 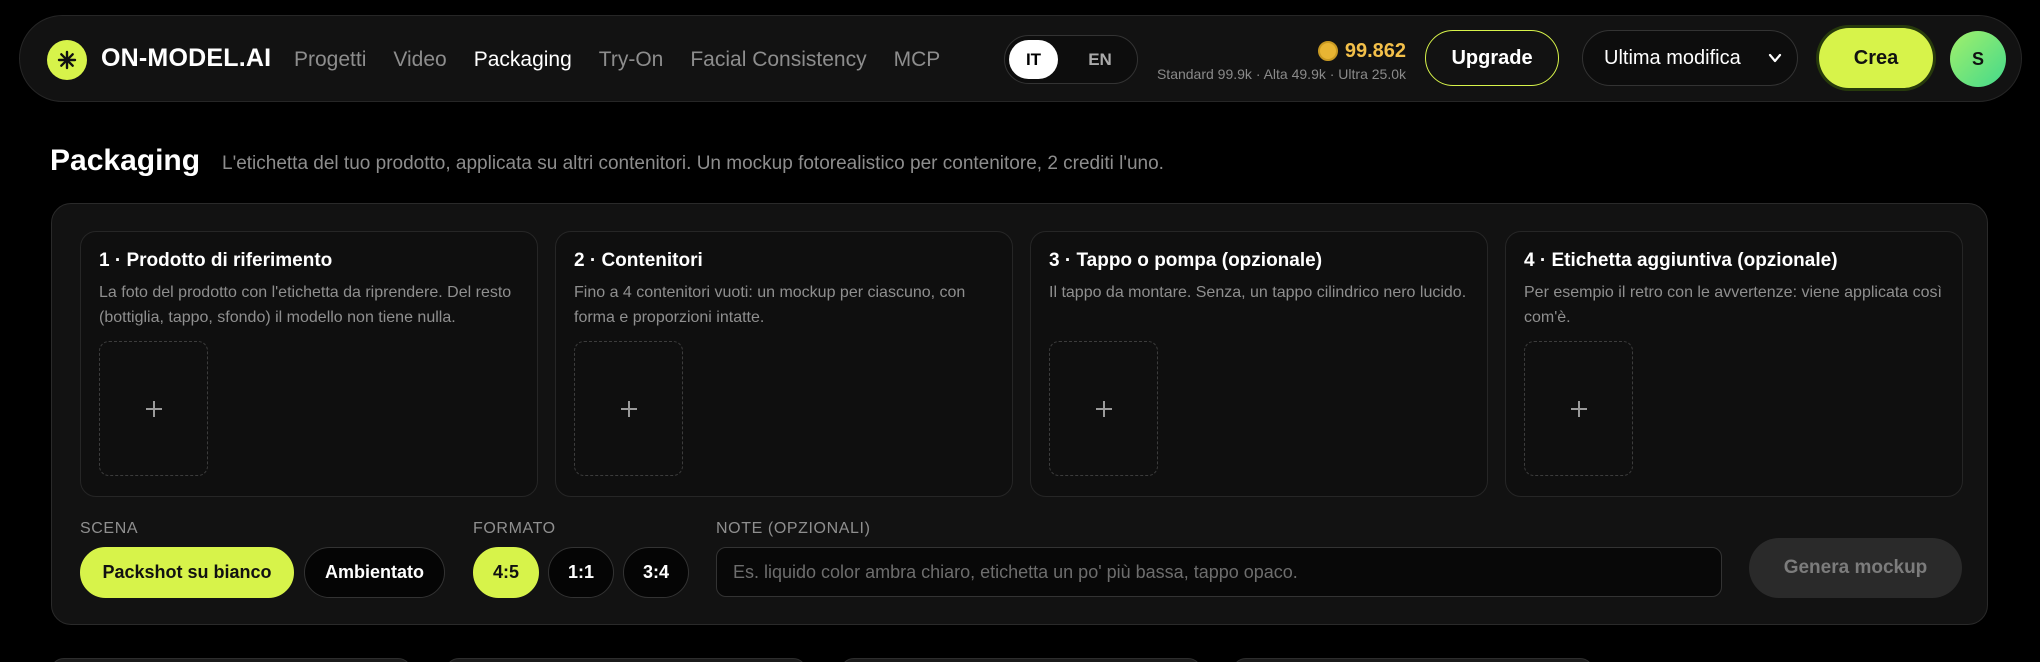 What do you see at coordinates (186, 58) in the screenshot?
I see `logo-text: ON-MODEL.AI` at bounding box center [186, 58].